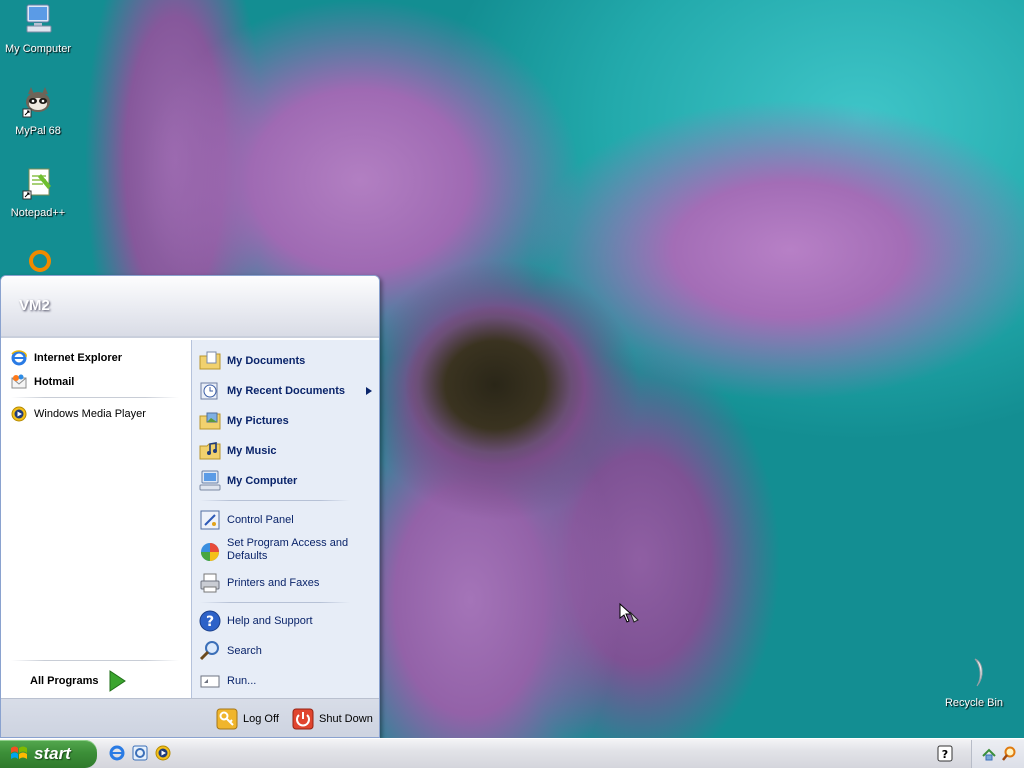 The height and width of the screenshot is (768, 1024). I want to click on quick-launch-browser-icon, so click(140, 753).